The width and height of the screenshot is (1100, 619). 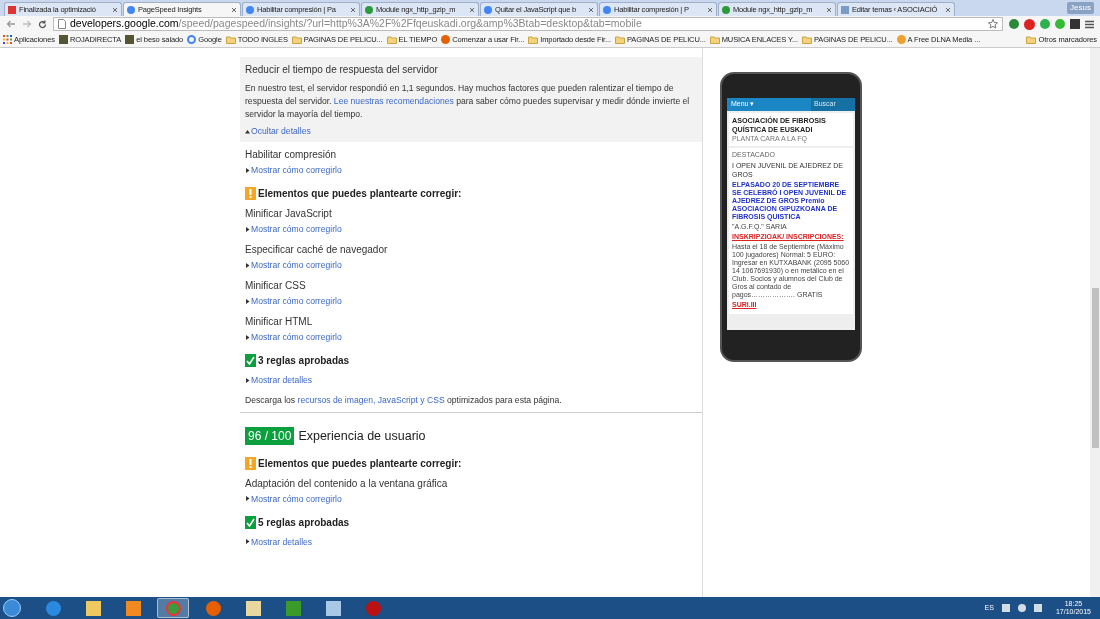 I want to click on taskbar-app, so click(x=173, y=608).